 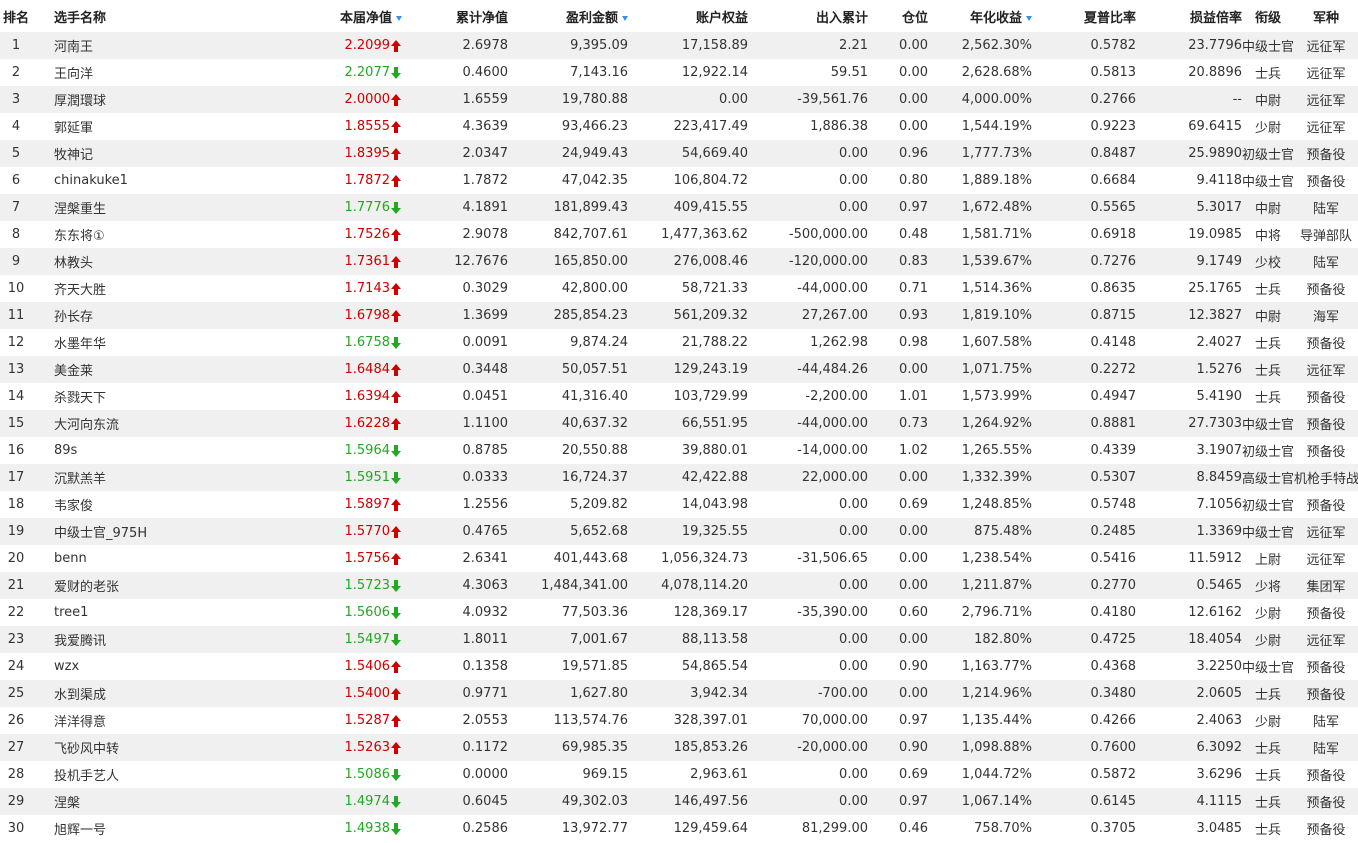 I want to click on nav-value: 2.0000, so click(x=367, y=99).